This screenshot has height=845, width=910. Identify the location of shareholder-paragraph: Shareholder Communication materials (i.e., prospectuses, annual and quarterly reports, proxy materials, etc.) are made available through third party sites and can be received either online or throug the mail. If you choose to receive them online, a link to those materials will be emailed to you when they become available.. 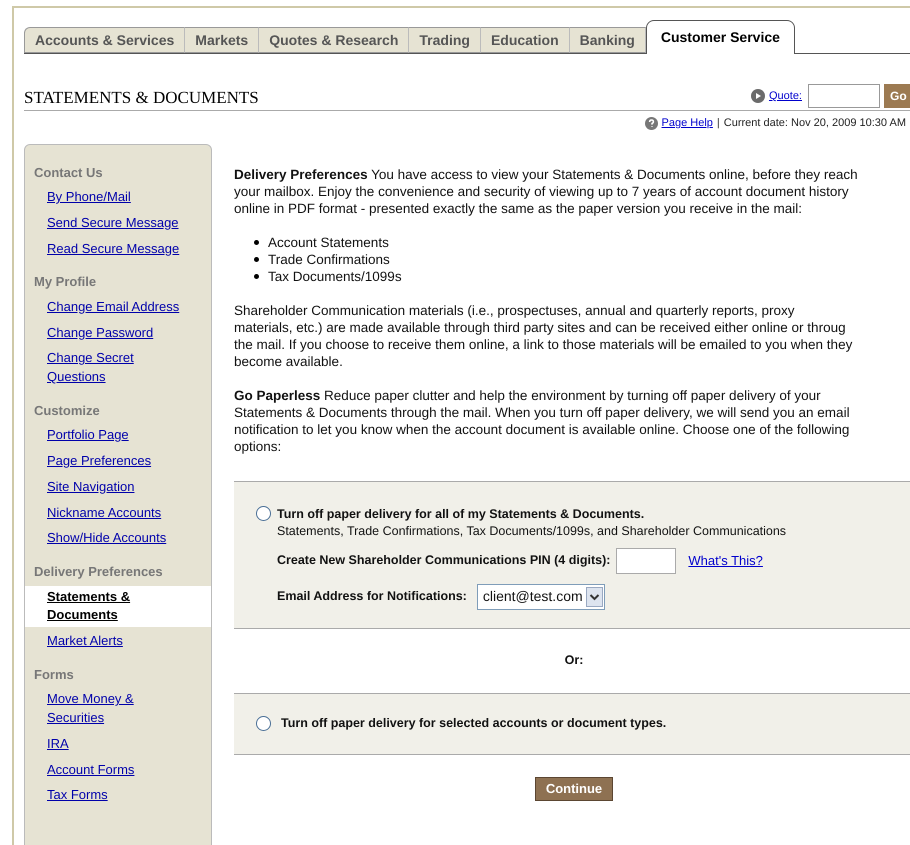
(544, 336).